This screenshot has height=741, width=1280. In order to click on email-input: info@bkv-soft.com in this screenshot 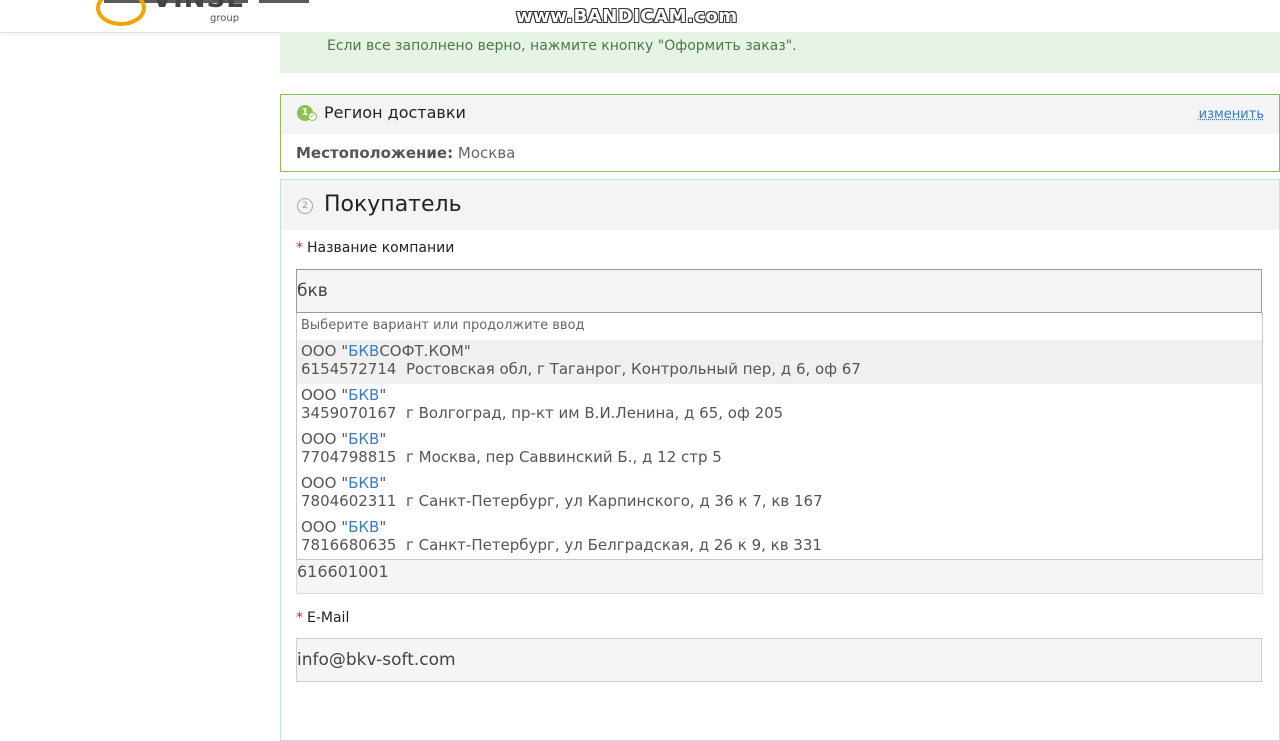, I will do `click(779, 660)`.